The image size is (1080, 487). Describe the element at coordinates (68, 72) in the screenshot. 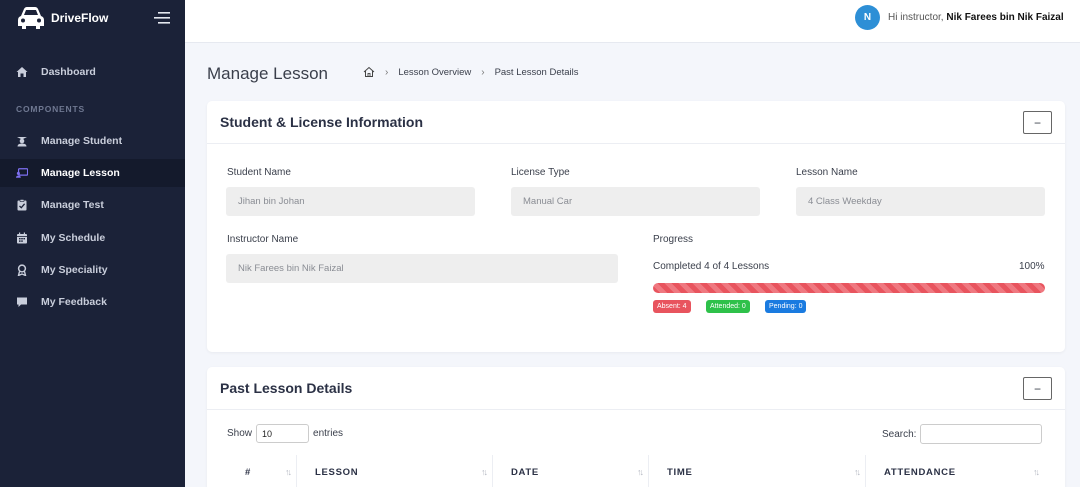

I see `sidebar-item-label: Dashboard` at that location.